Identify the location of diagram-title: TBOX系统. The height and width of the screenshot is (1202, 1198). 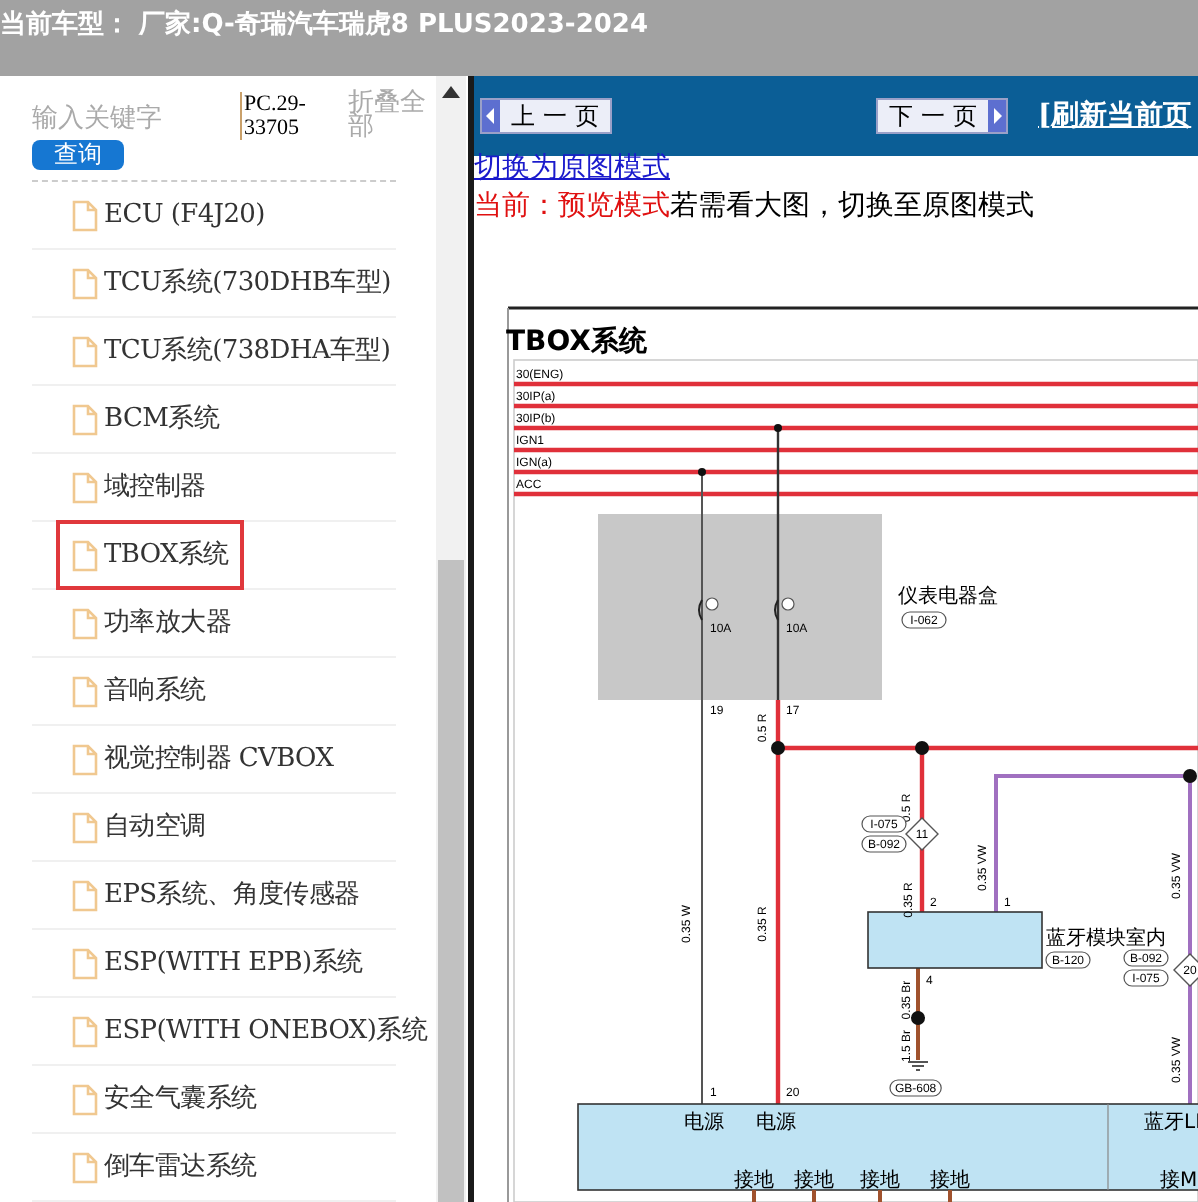
(576, 342).